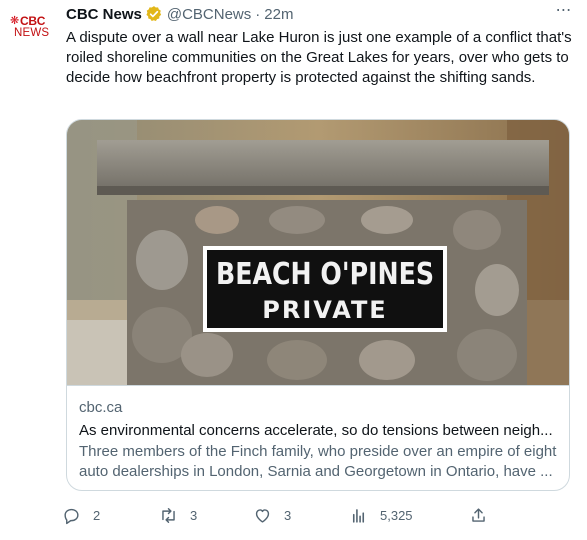 This screenshot has height=540, width=587. Describe the element at coordinates (32, 33) in the screenshot. I see `avatar-text-bottom: NEWS` at that location.